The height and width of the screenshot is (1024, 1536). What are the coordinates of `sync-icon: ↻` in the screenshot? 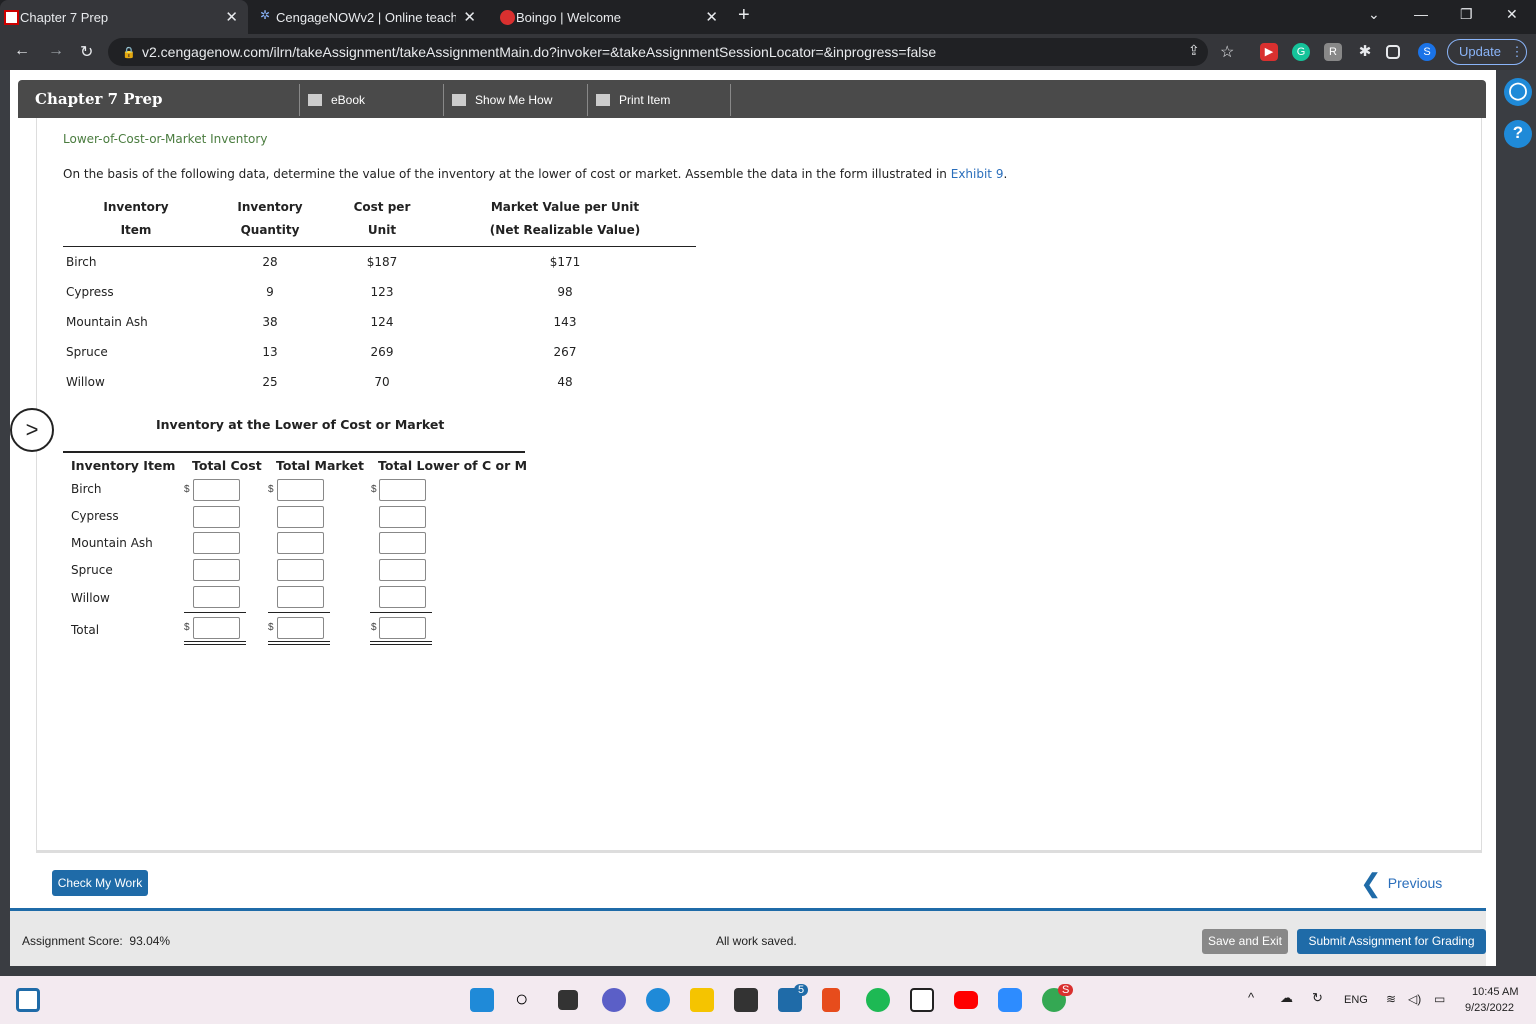 It's located at (1317, 998).